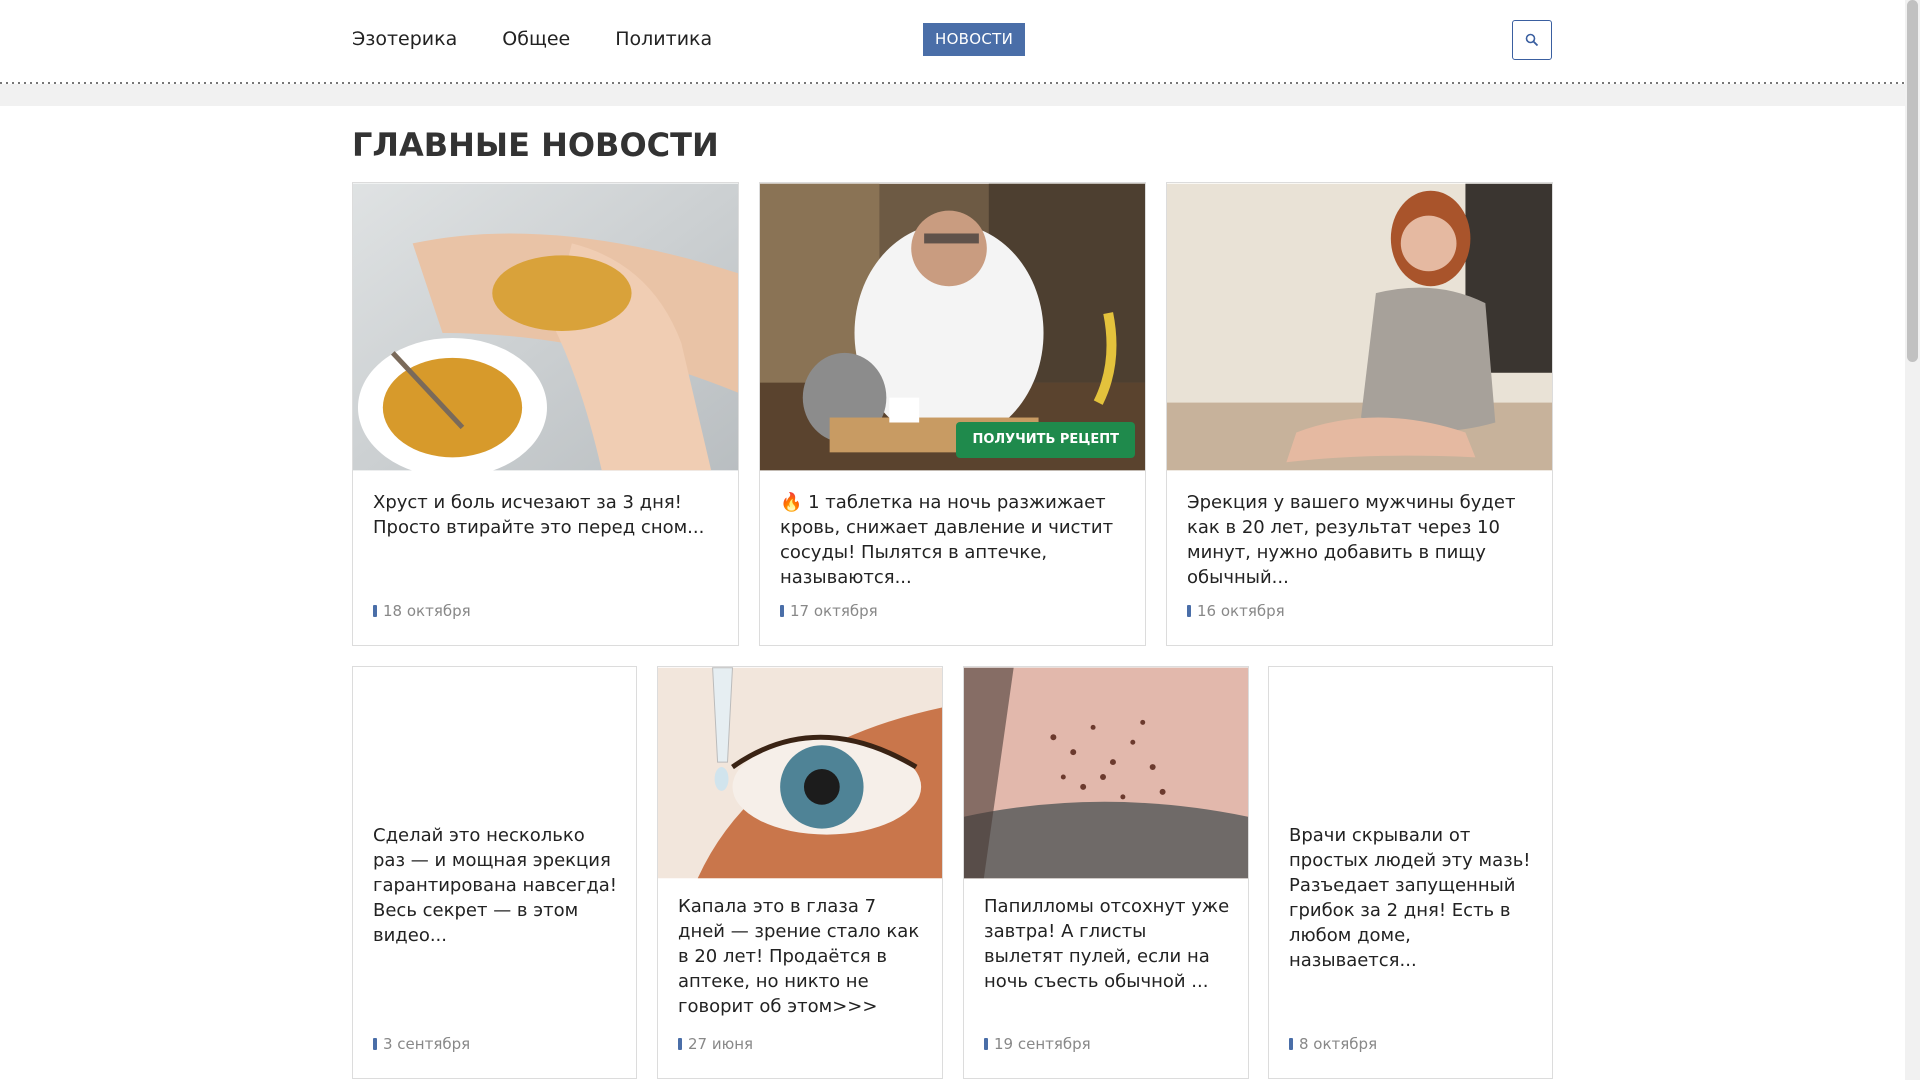 The image size is (1920, 1080). I want to click on top-nav: Эзотерика Общее Политика, so click(554, 39).